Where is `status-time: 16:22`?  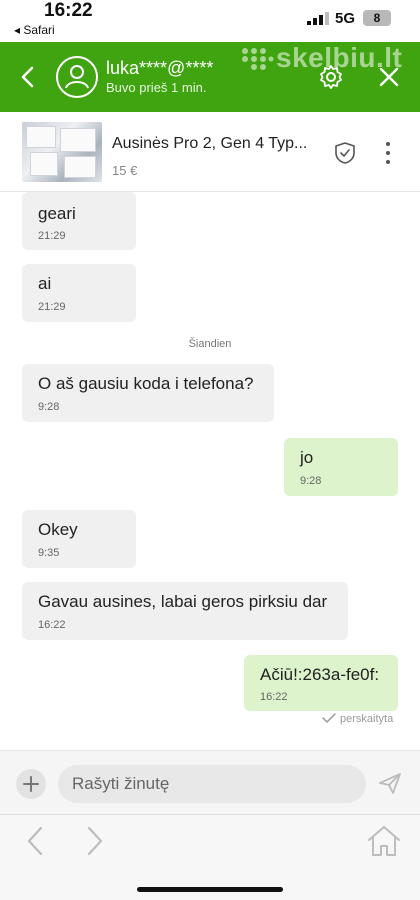 status-time: 16:22 is located at coordinates (68, 10).